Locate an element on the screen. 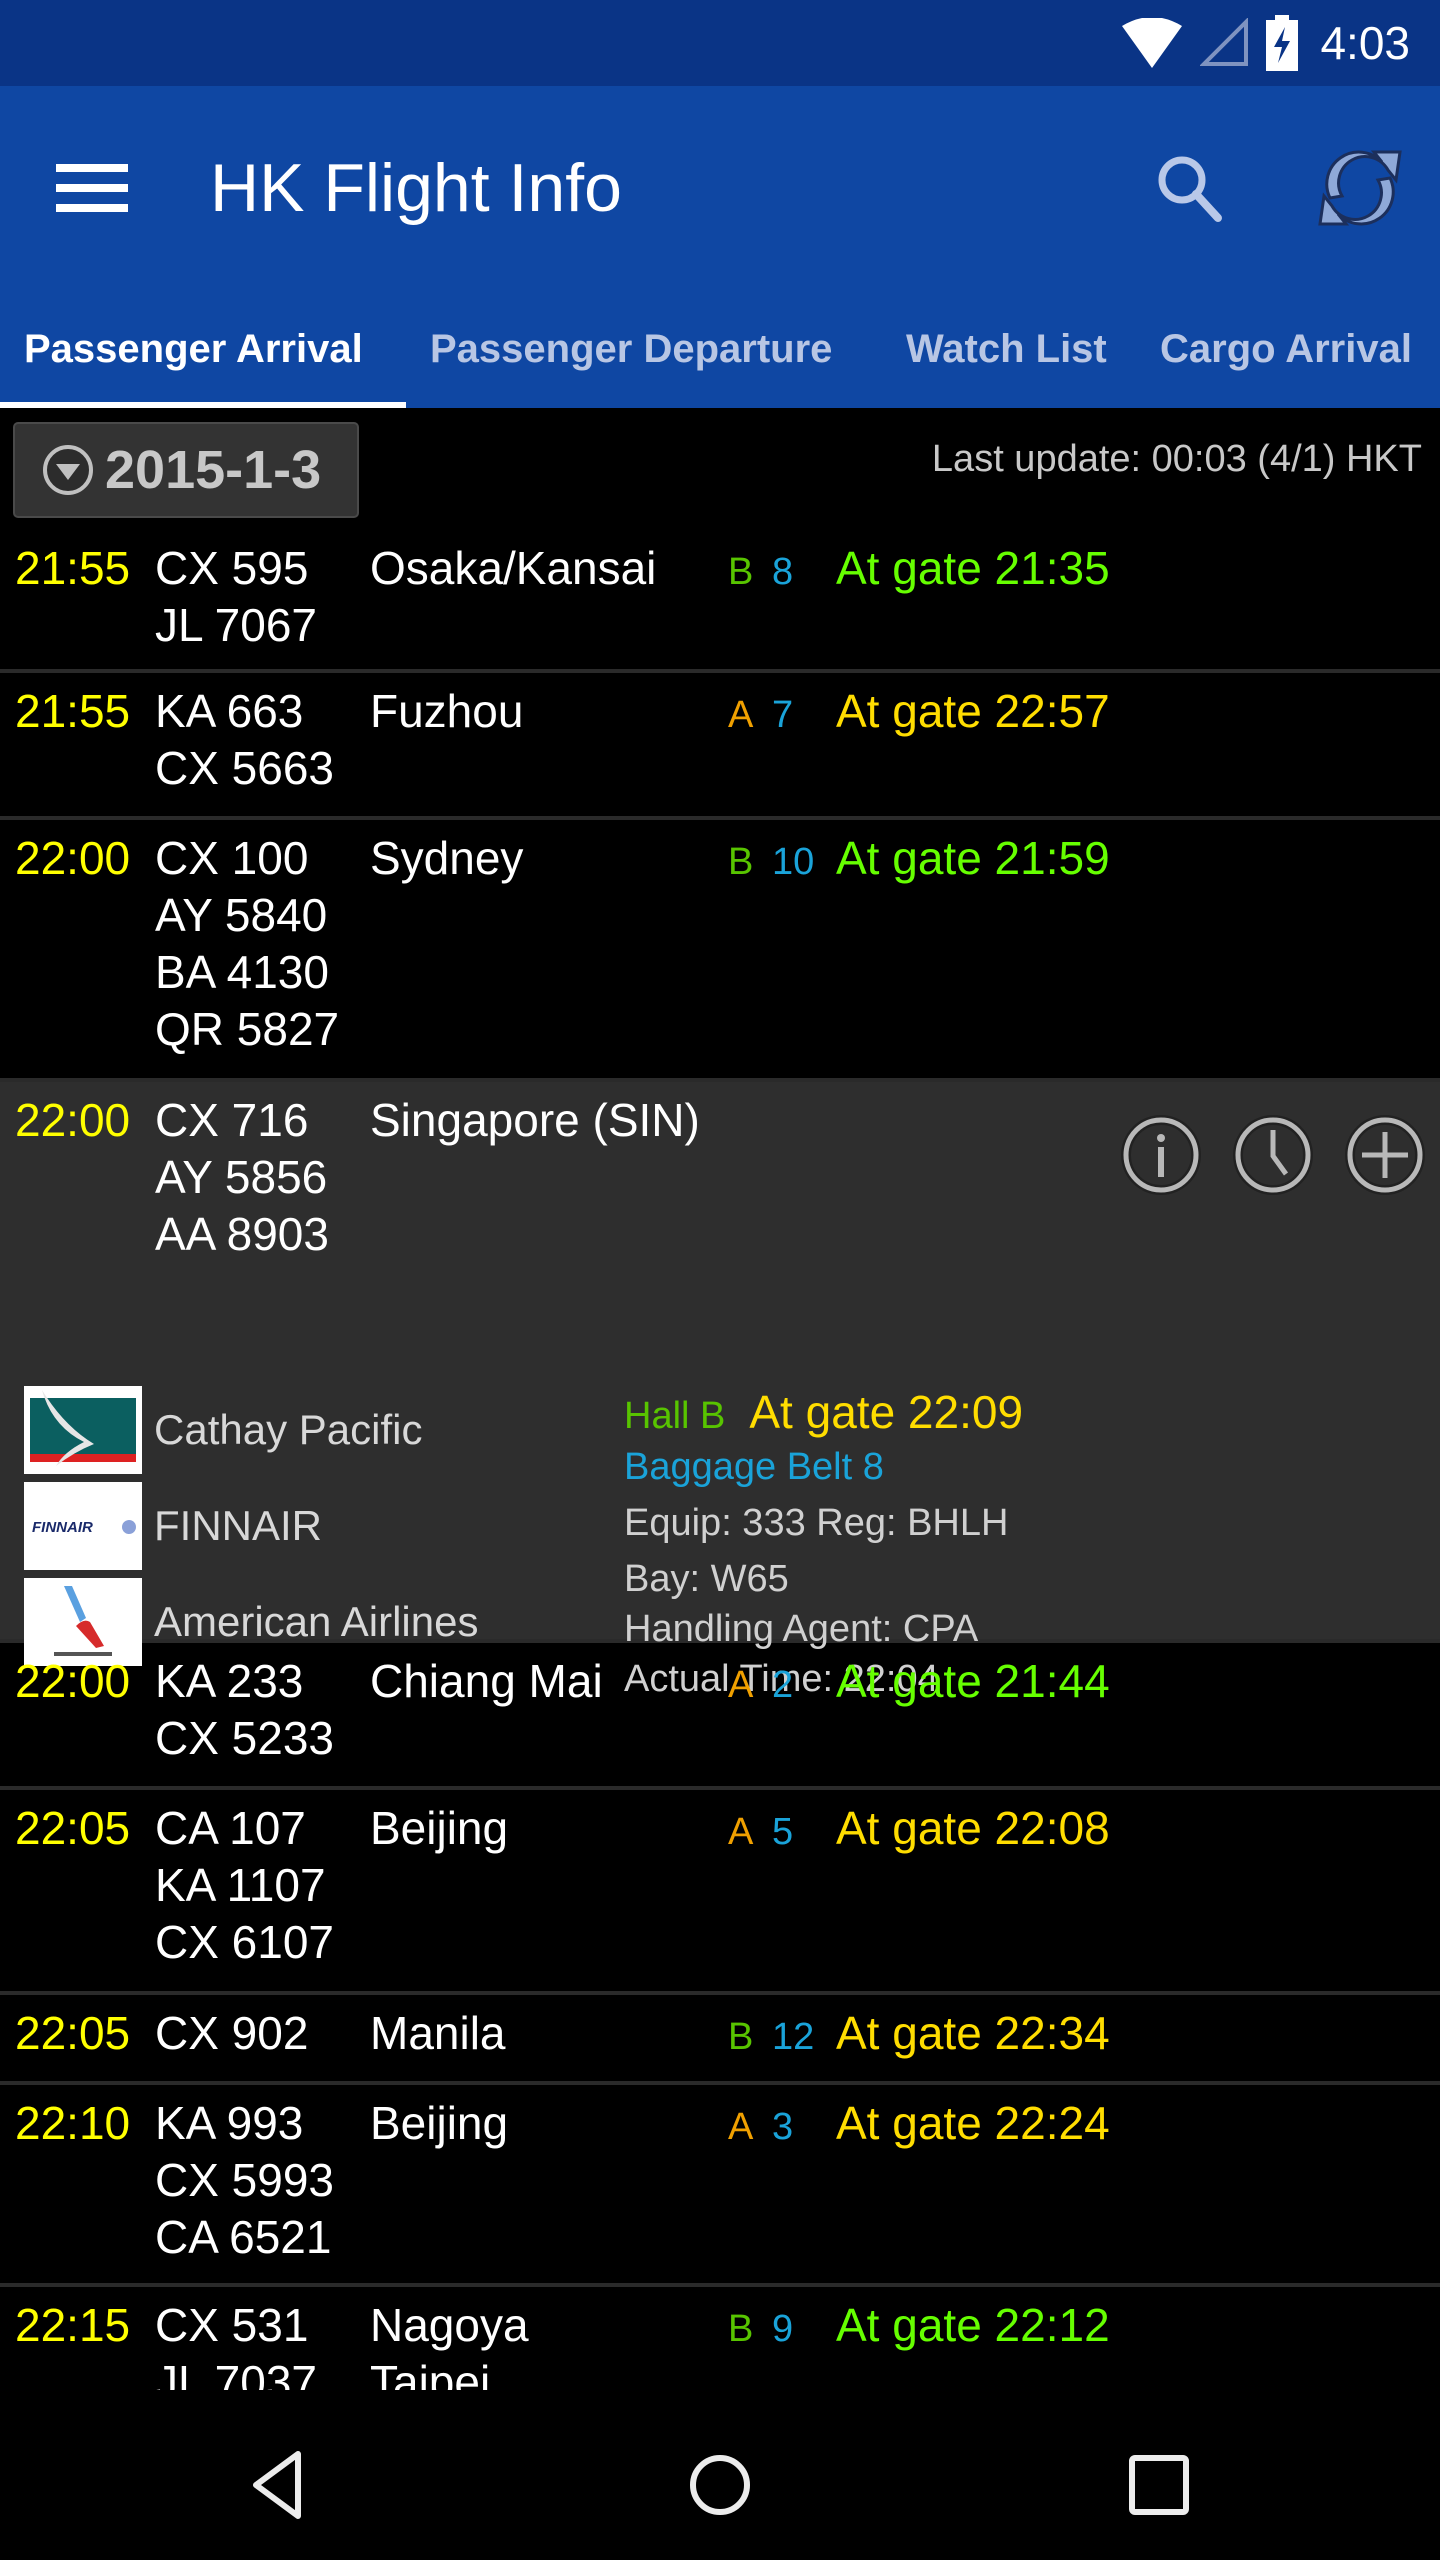 This screenshot has width=1440, height=2560. flight-number: CX 5993 is located at coordinates (245, 2180).